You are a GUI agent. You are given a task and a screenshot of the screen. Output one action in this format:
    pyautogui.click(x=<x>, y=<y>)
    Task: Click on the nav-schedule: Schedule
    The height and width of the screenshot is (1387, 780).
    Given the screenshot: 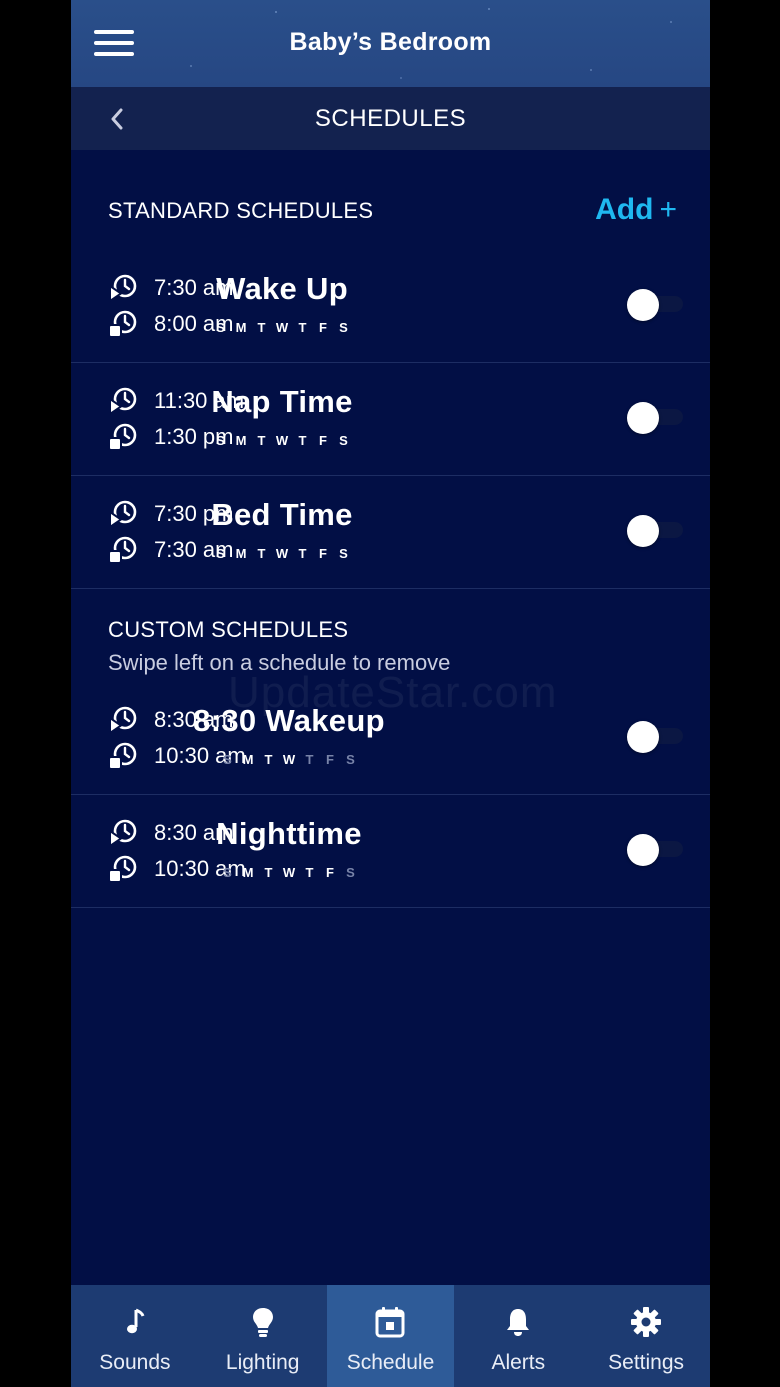 What is the action you would take?
    pyautogui.click(x=390, y=1336)
    